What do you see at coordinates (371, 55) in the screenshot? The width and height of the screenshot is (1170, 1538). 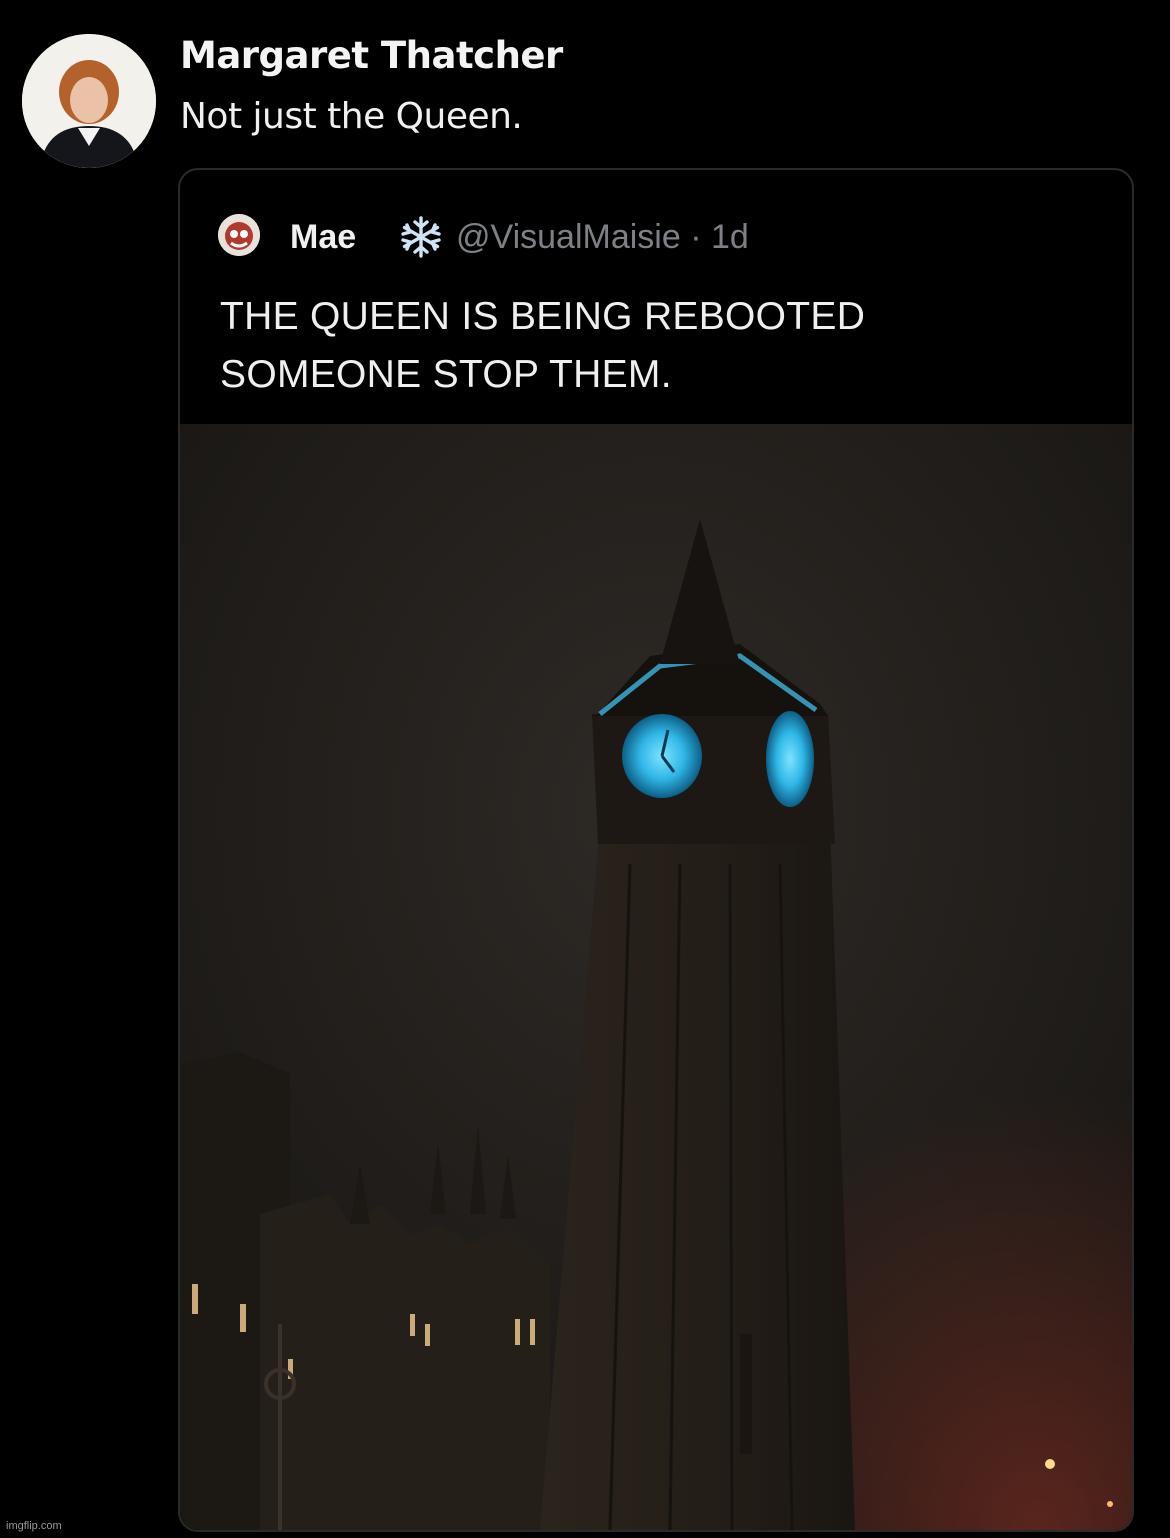 I see `author-name: Margaret Thatcher` at bounding box center [371, 55].